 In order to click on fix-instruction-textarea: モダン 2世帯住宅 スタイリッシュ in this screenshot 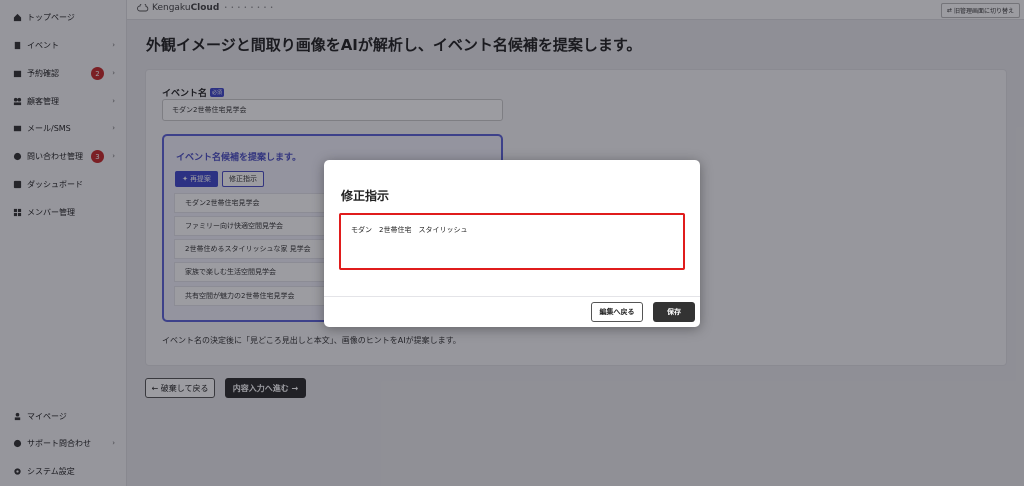, I will do `click(512, 241)`.